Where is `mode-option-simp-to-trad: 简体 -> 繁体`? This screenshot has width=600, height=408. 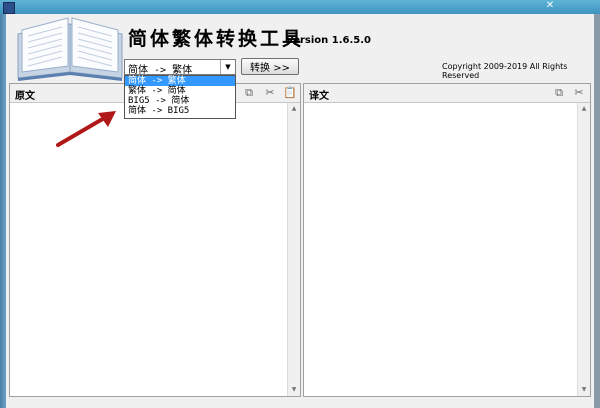 mode-option-simp-to-trad: 简体 -> 繁体 is located at coordinates (180, 81).